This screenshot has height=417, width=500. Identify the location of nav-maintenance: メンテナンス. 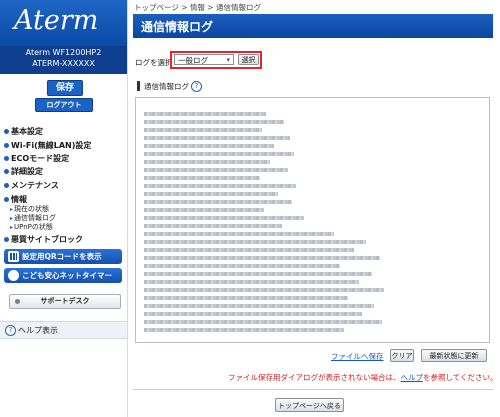
(31, 185).